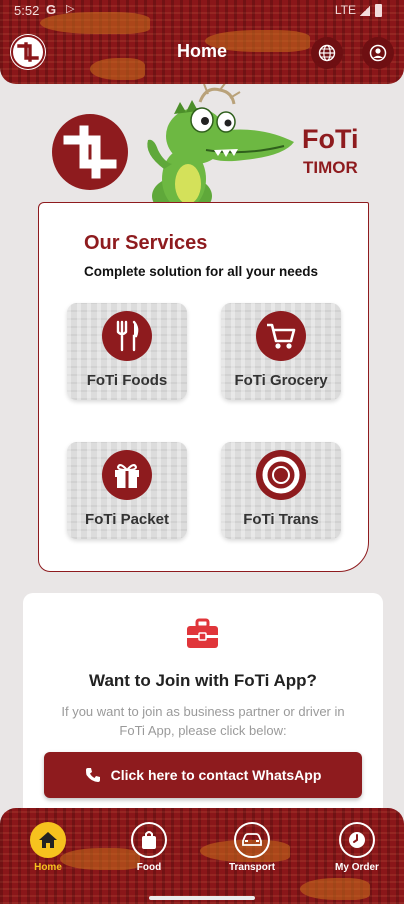 The height and width of the screenshot is (904, 404). What do you see at coordinates (281, 475) in the screenshot?
I see `ring-target-icon` at bounding box center [281, 475].